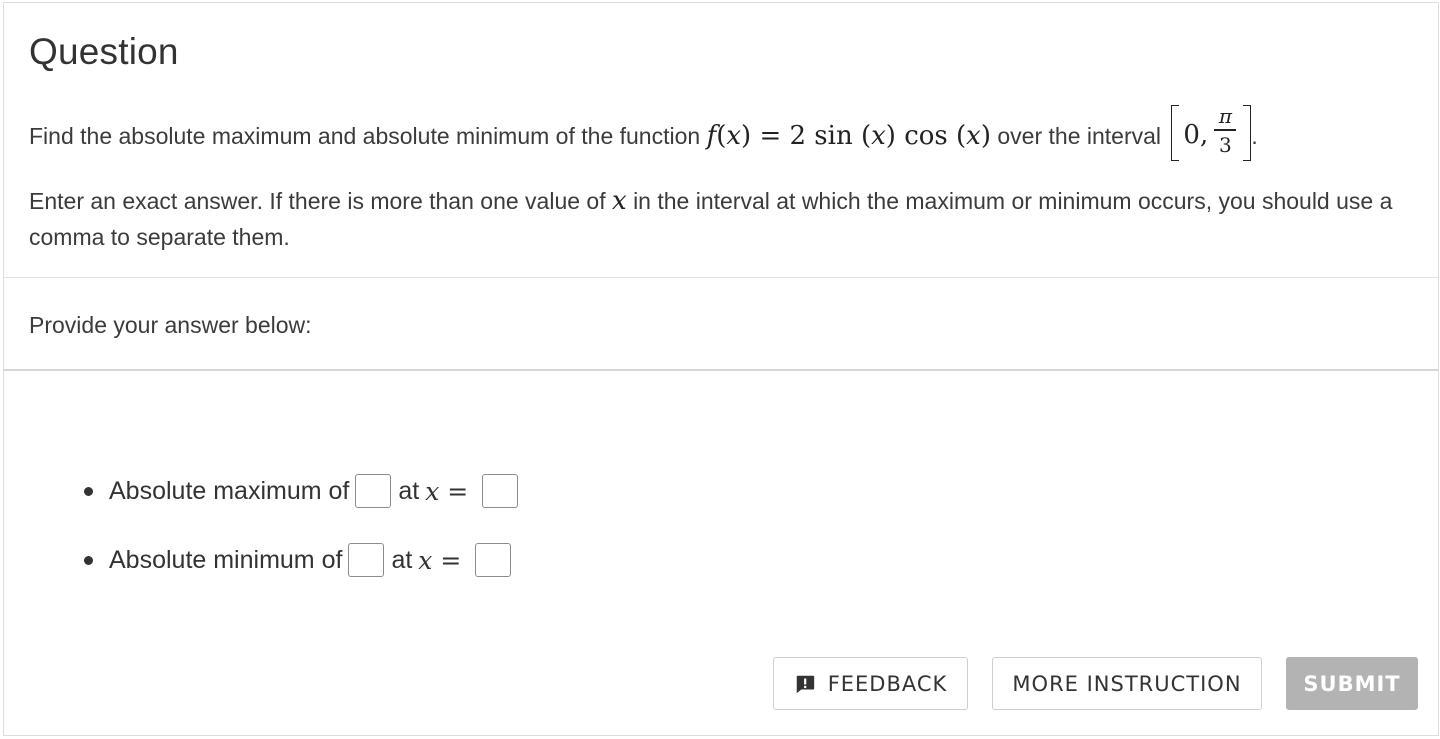  What do you see at coordinates (848, 136) in the screenshot?
I see `function-expression: f(x) = 2 sin (x) cos (x)` at bounding box center [848, 136].